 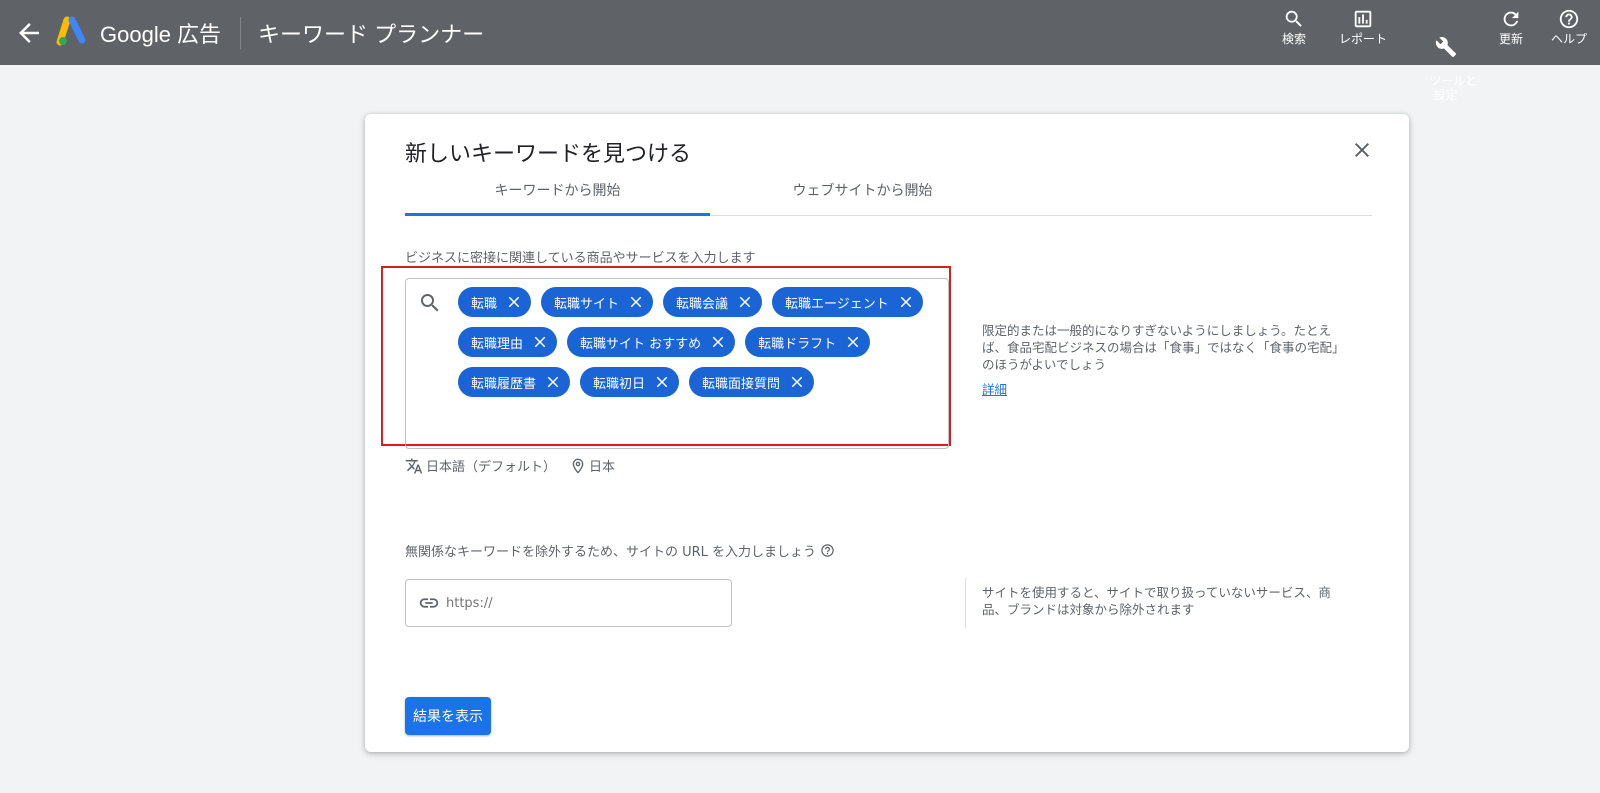 What do you see at coordinates (1453, 88) in the screenshot?
I see `tool-label: ツールと 設定` at bounding box center [1453, 88].